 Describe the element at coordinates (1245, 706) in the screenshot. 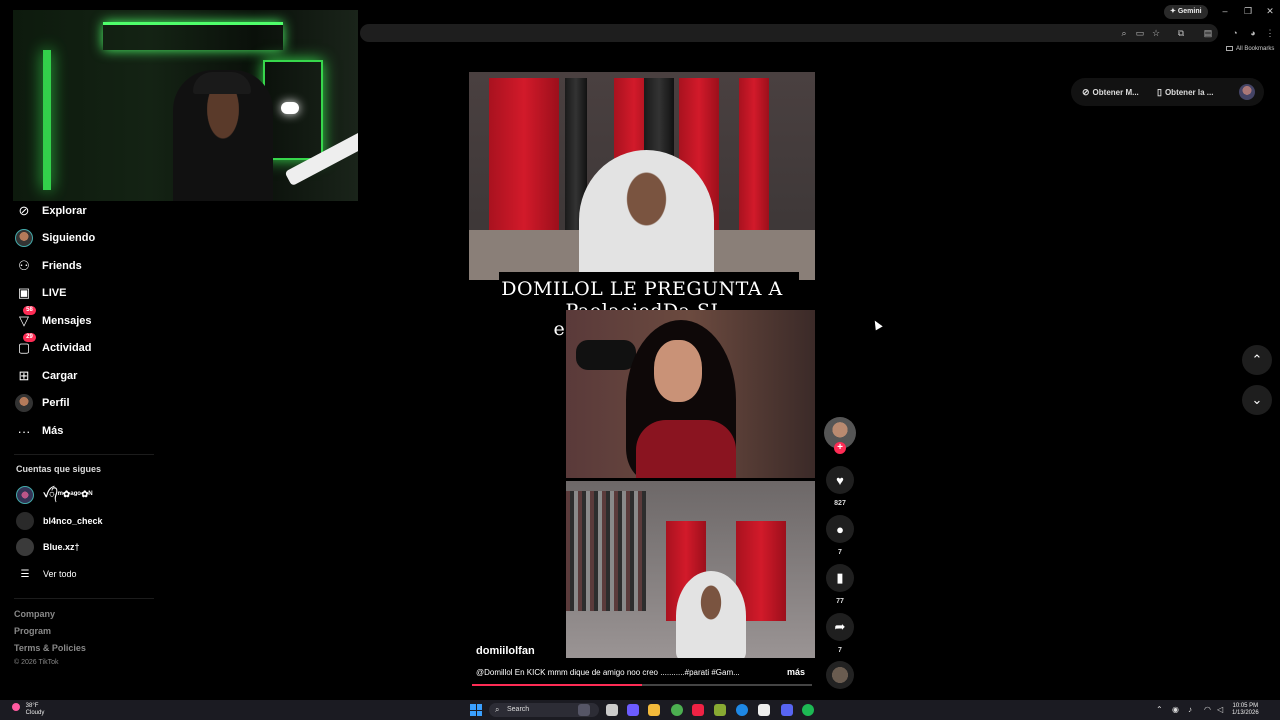

I see `clock-time: 10:05 PM` at that location.